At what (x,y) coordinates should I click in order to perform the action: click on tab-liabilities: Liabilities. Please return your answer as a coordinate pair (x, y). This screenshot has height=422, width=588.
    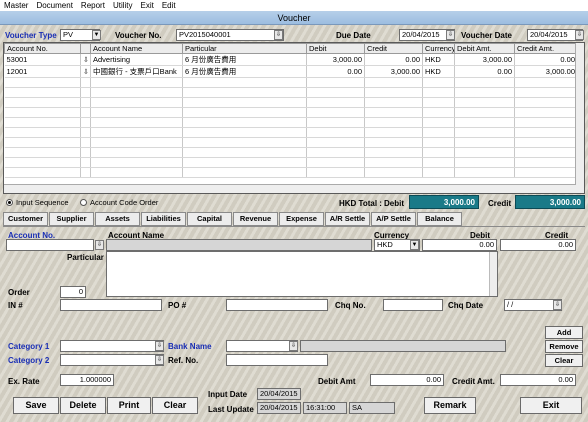
    Looking at the image, I should click on (163, 219).